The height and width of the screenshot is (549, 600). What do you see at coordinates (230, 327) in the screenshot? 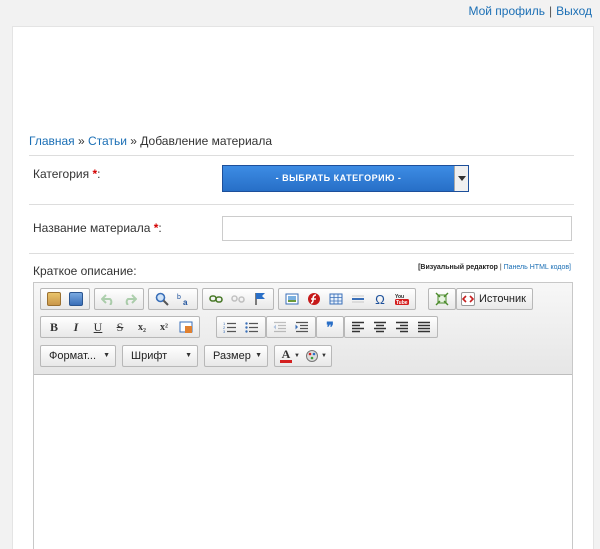
I see `numbered-list-icon: 123` at bounding box center [230, 327].